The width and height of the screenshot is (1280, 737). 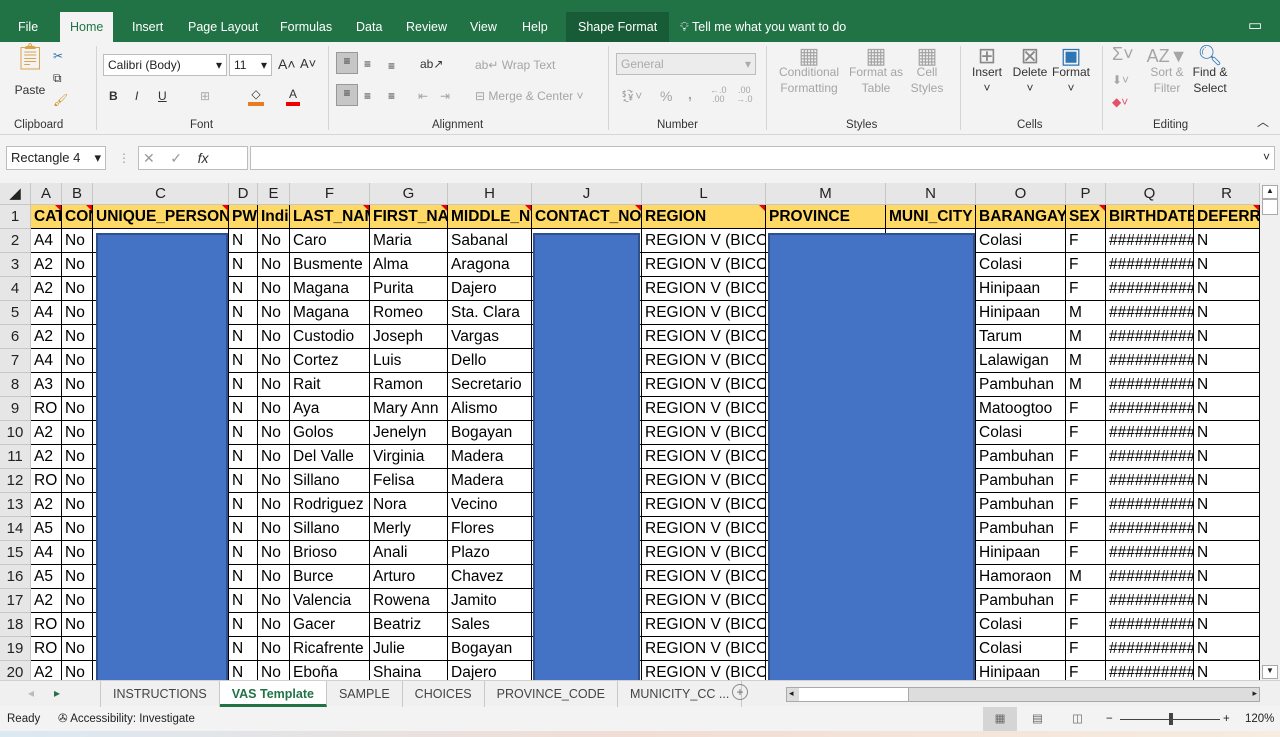 What do you see at coordinates (490, 337) in the screenshot?
I see `table-cell: Vargas` at bounding box center [490, 337].